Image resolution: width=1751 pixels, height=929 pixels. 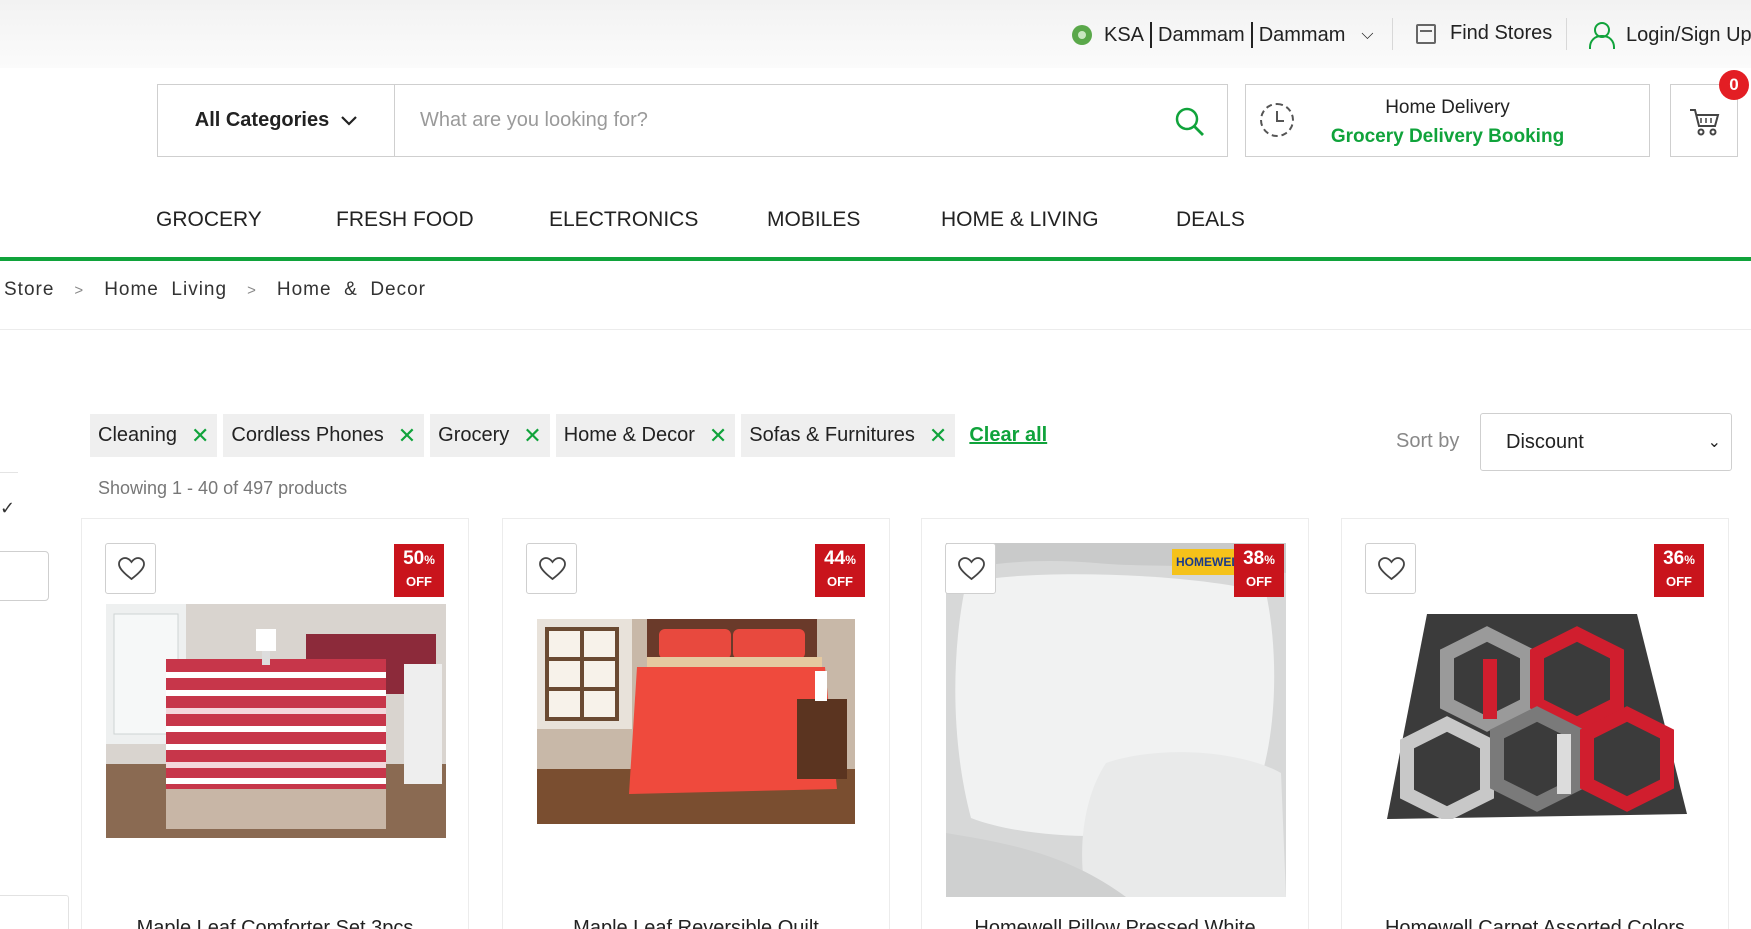 I want to click on find-stores-link: Find Stores, so click(x=1484, y=33).